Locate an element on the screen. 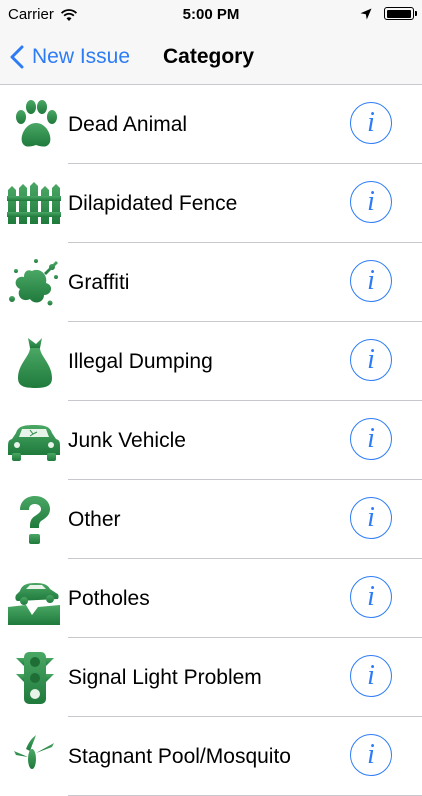 The image size is (422, 796). category-label: Illegal Dumping is located at coordinates (140, 361).